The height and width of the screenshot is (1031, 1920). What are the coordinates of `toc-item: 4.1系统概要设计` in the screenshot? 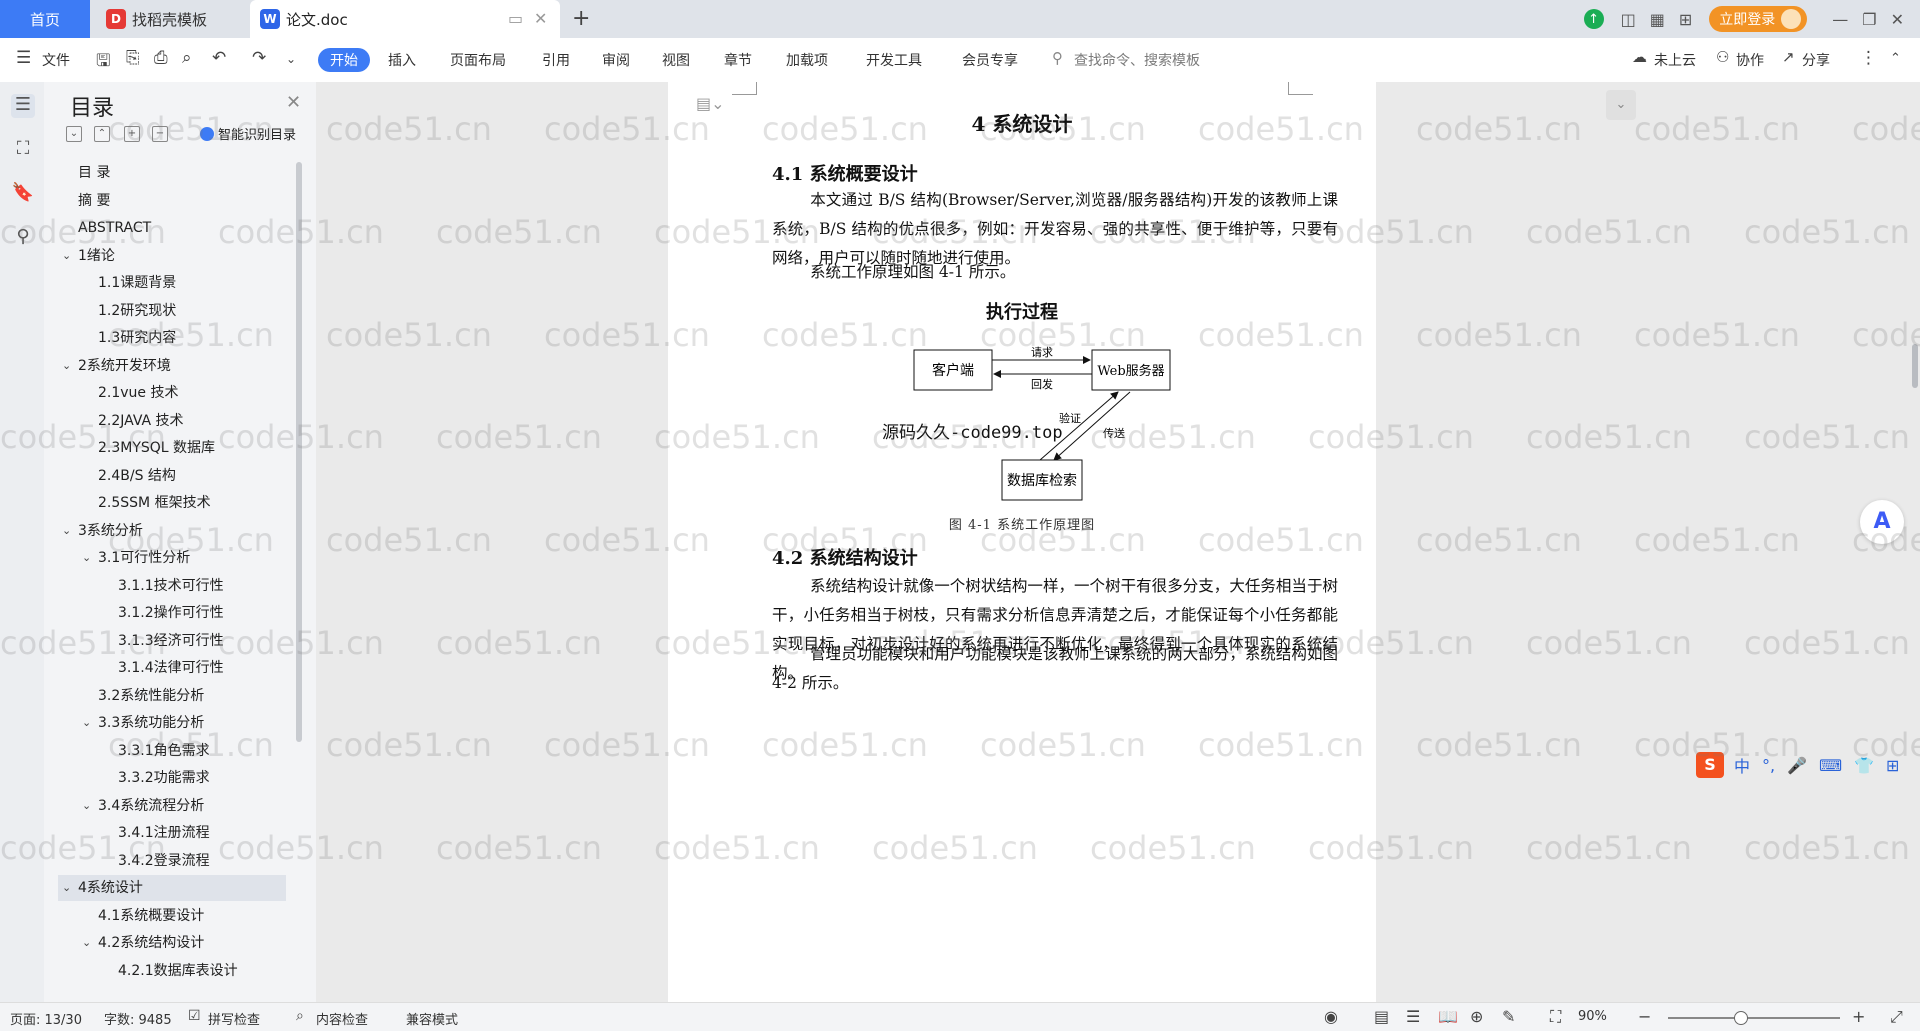 It's located at (172, 916).